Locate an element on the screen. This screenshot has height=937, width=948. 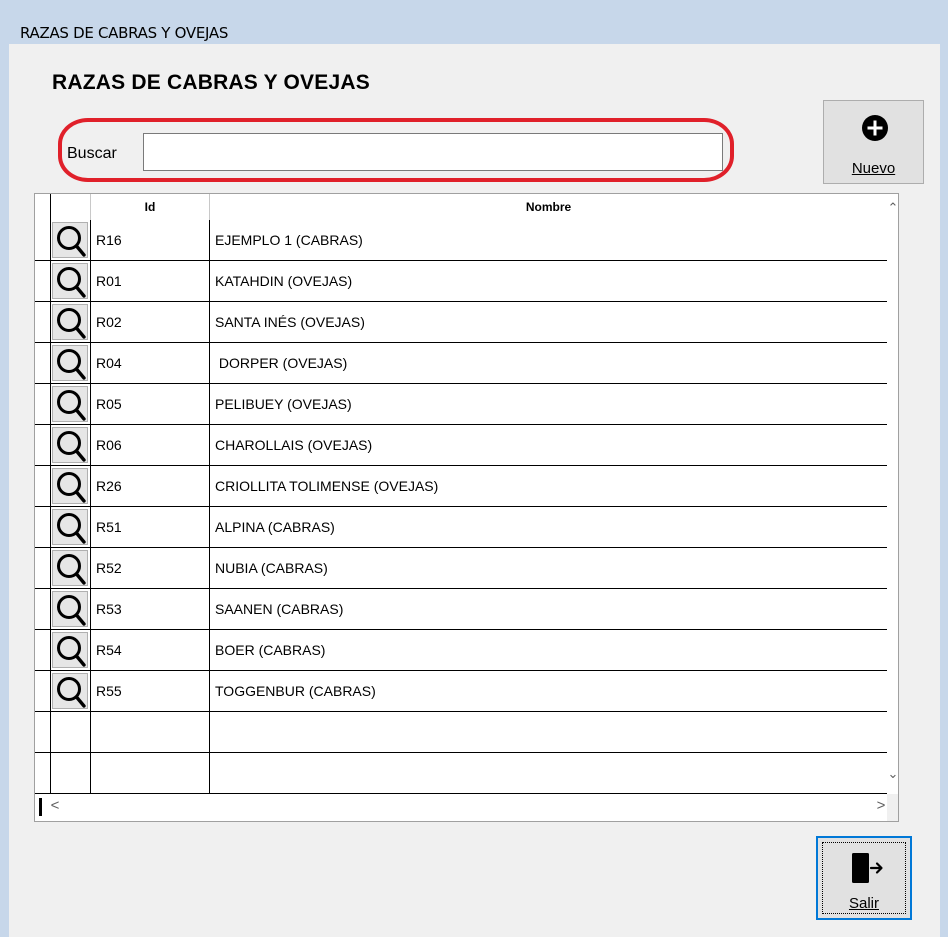
column-header-id: Id is located at coordinates (150, 207).